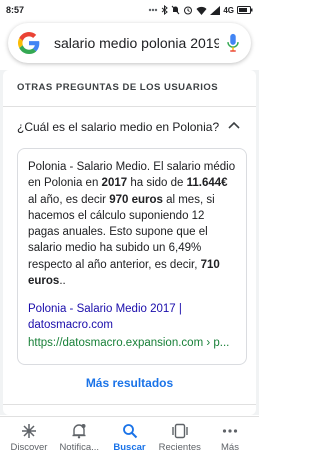  I want to click on status-icons: 4G, so click(200, 10).